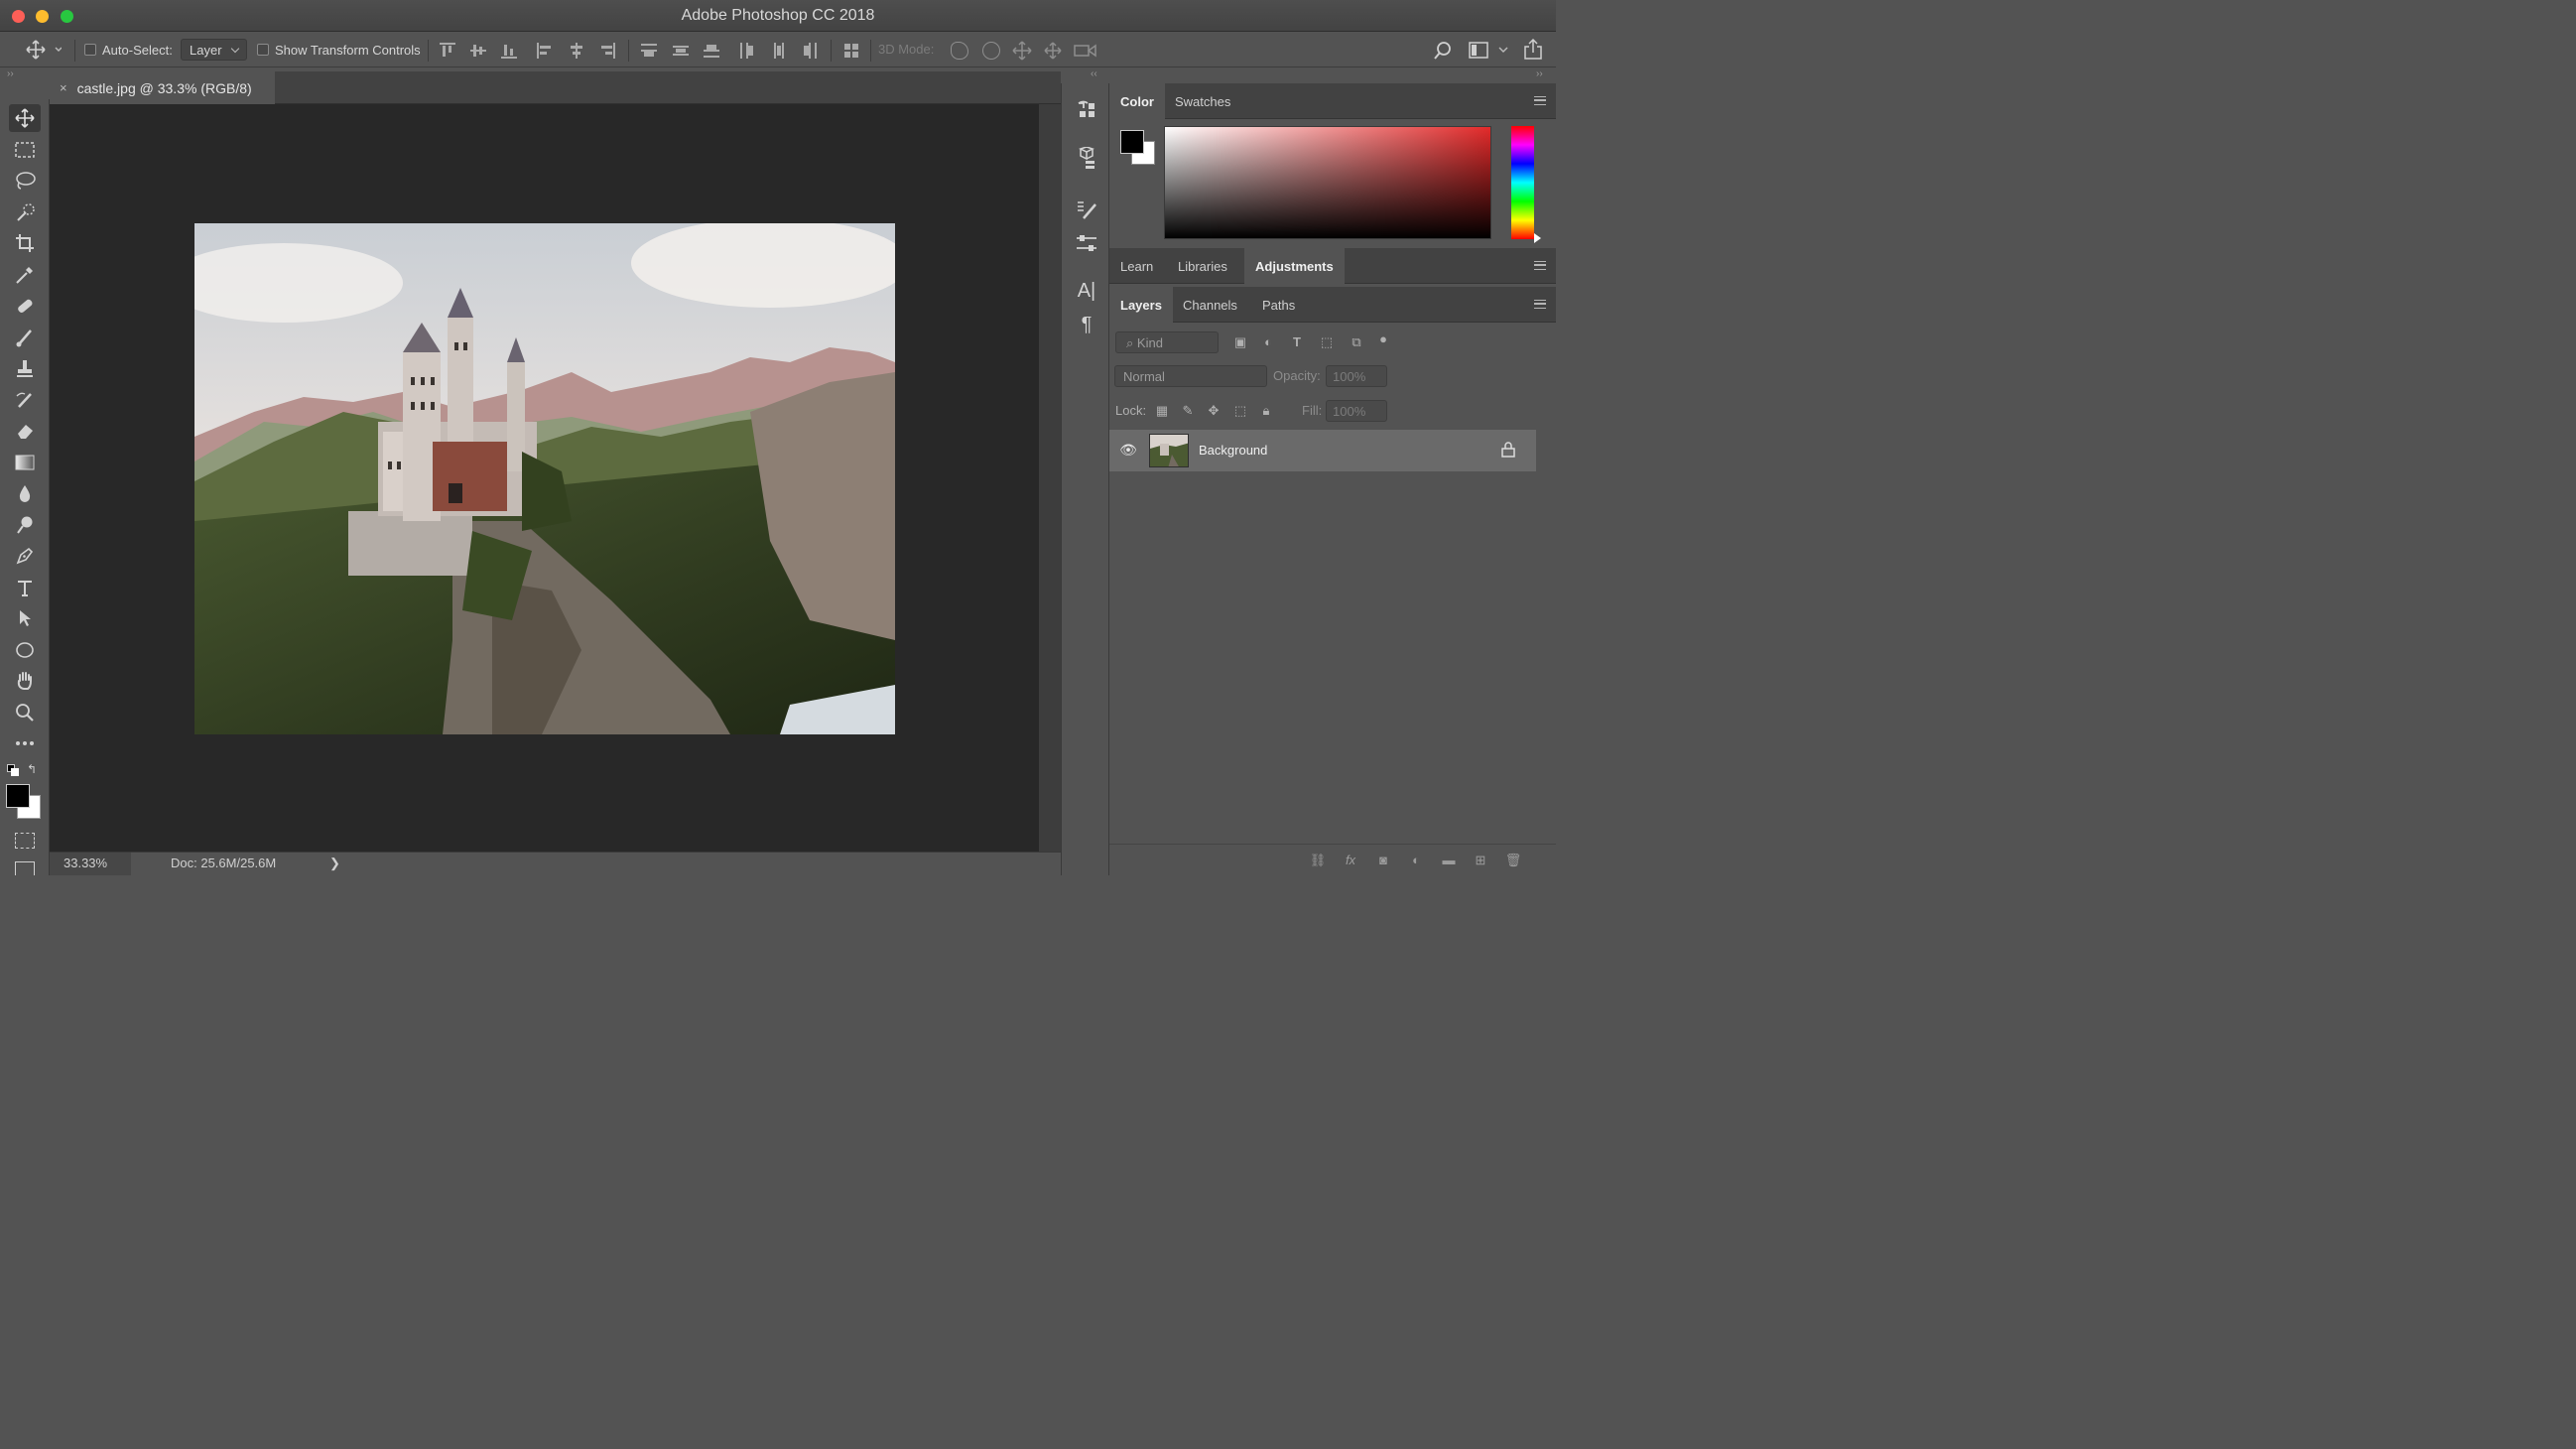 The image size is (2576, 1449). Describe the element at coordinates (25, 462) in the screenshot. I see `gradient-tool` at that location.